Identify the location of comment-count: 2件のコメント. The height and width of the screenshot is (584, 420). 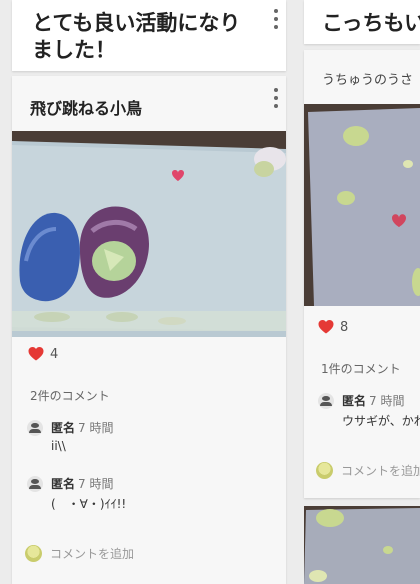
(70, 396).